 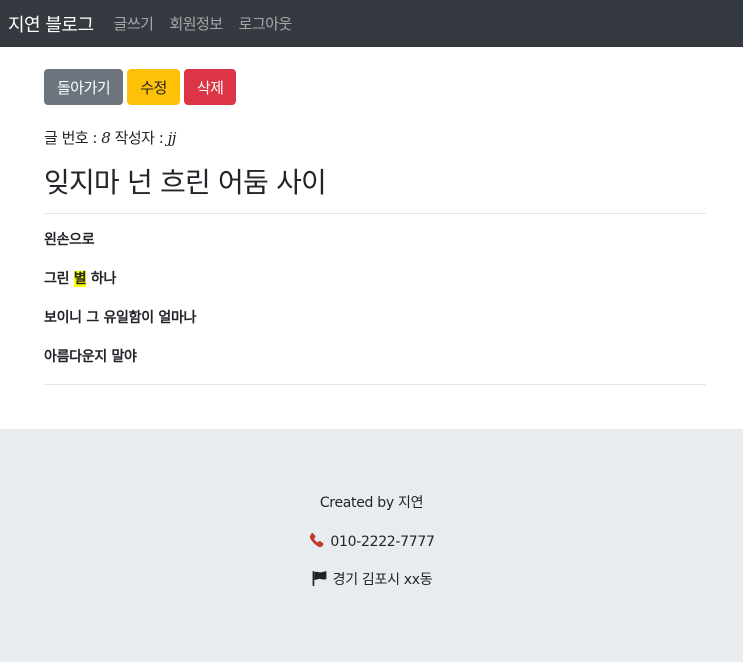 I want to click on flag-icon, so click(x=319, y=580).